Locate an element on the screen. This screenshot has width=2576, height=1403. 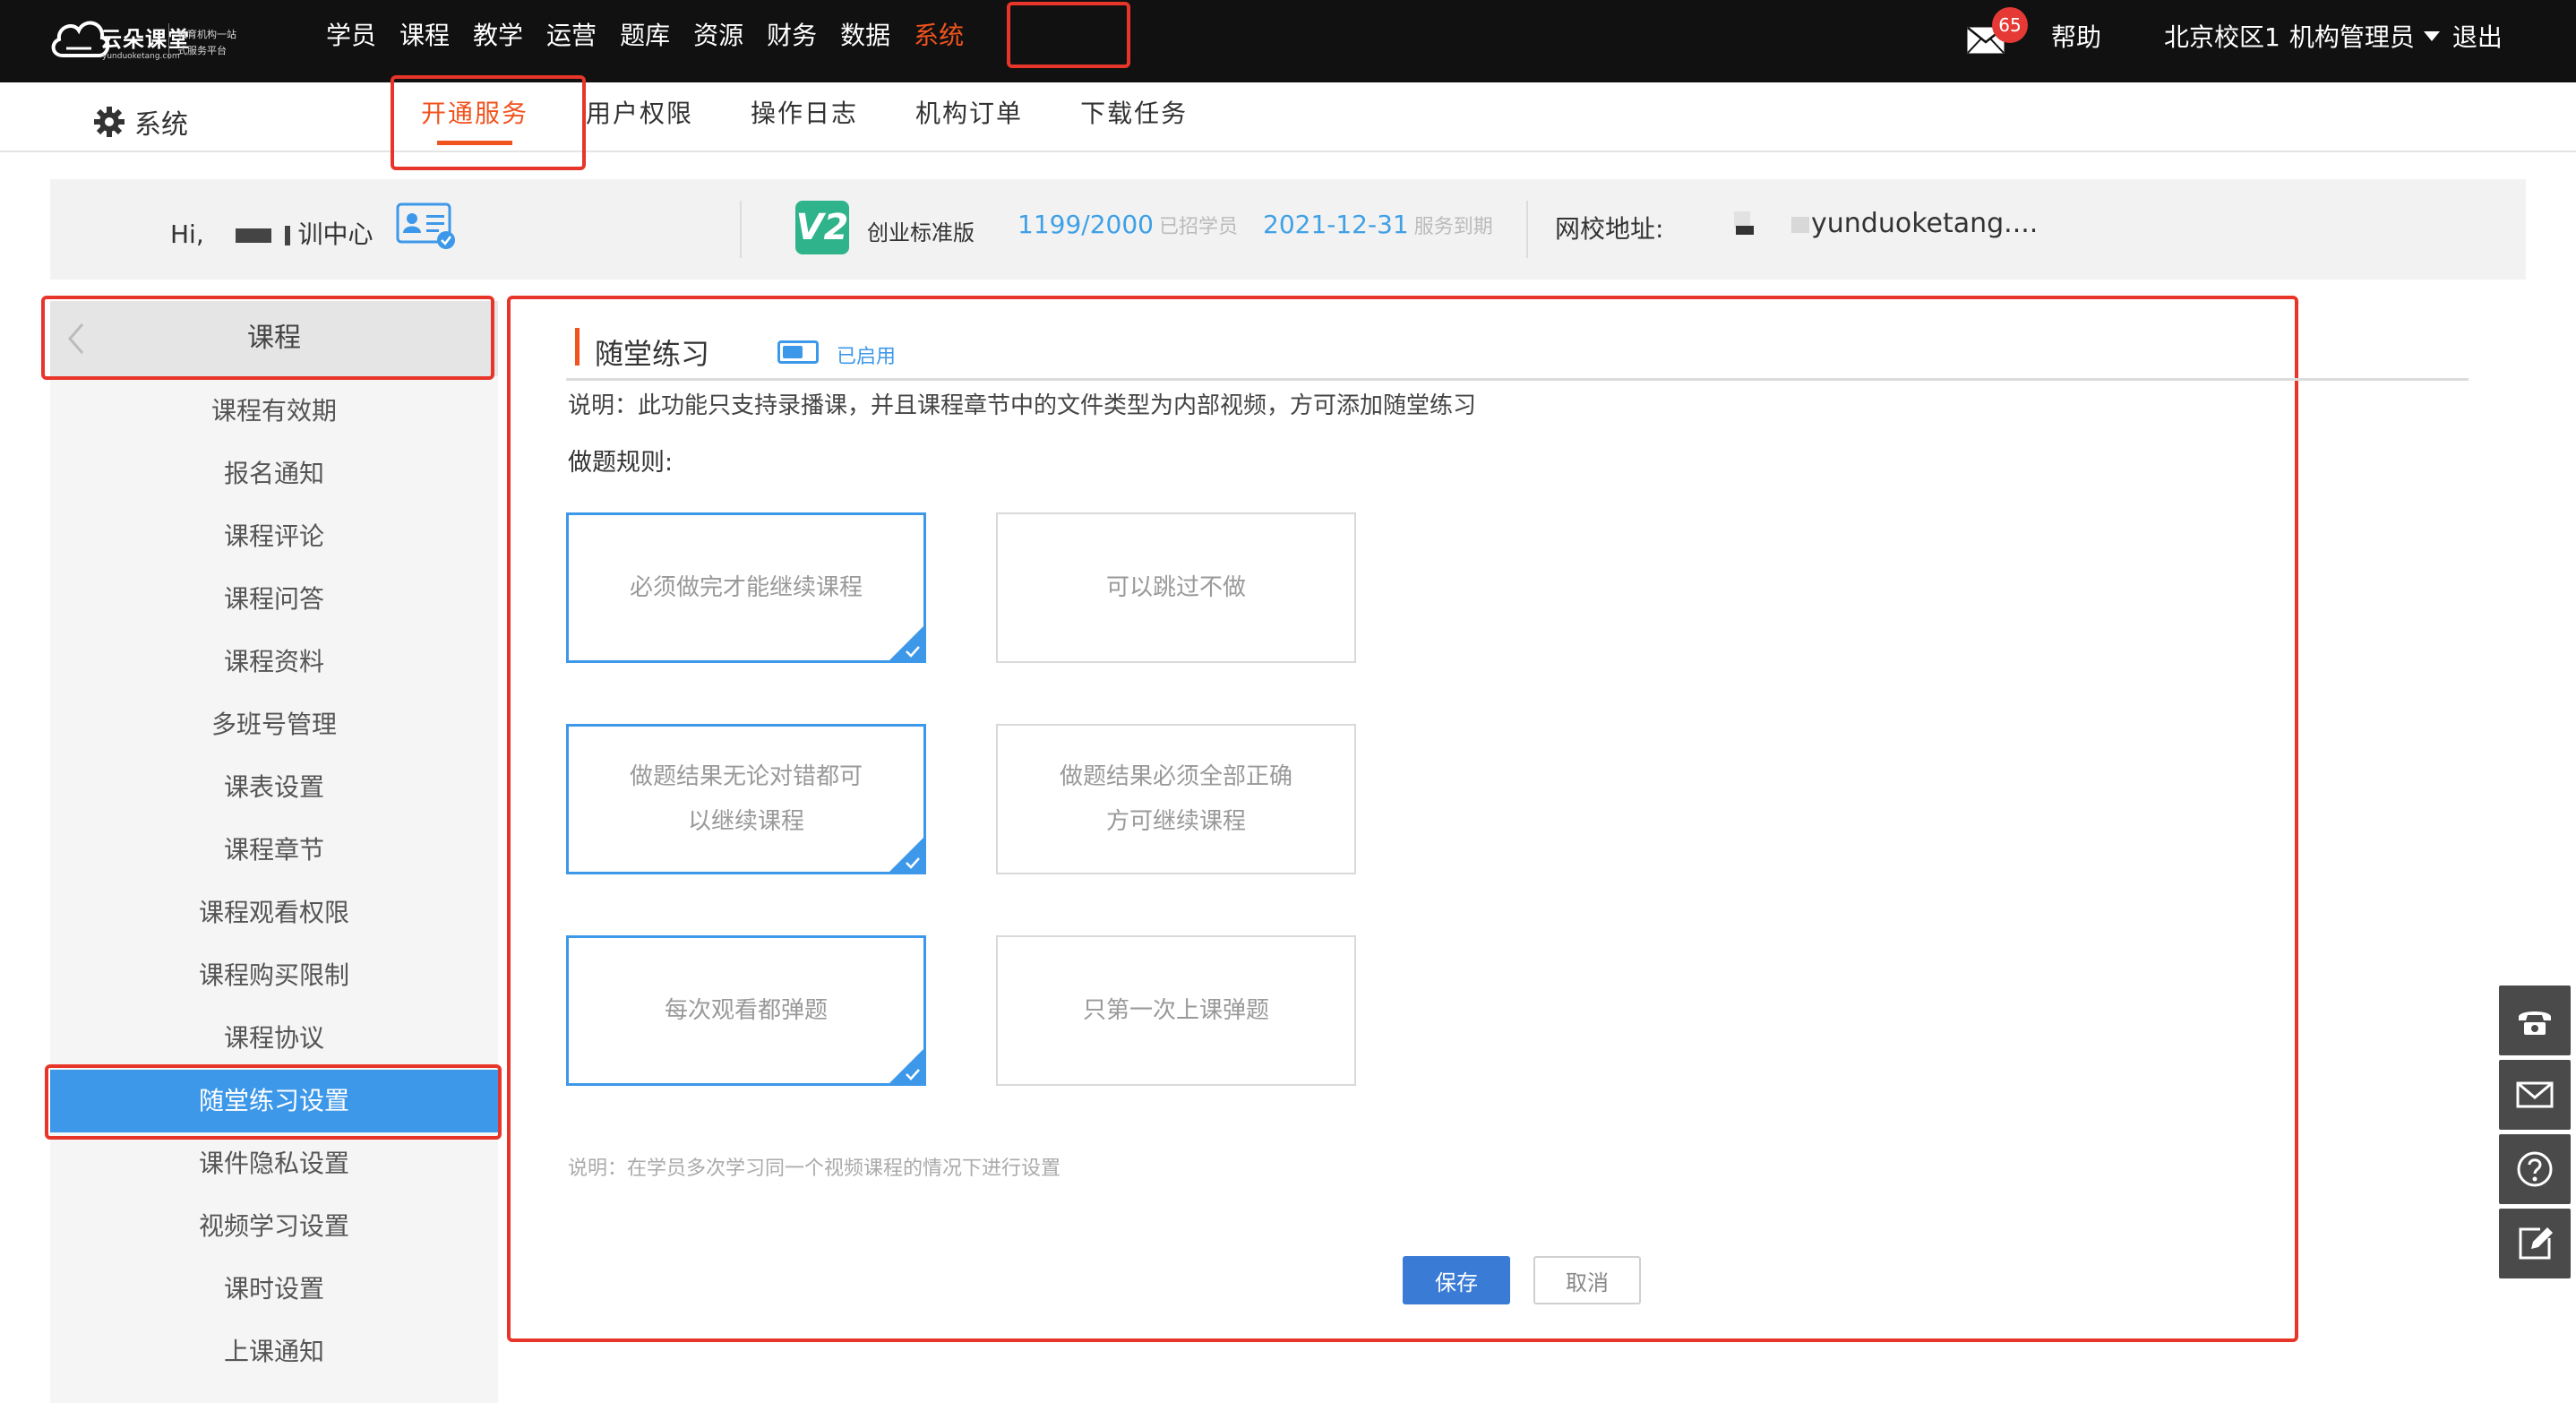
greeting: Hi, 训中心 is located at coordinates (271, 233).